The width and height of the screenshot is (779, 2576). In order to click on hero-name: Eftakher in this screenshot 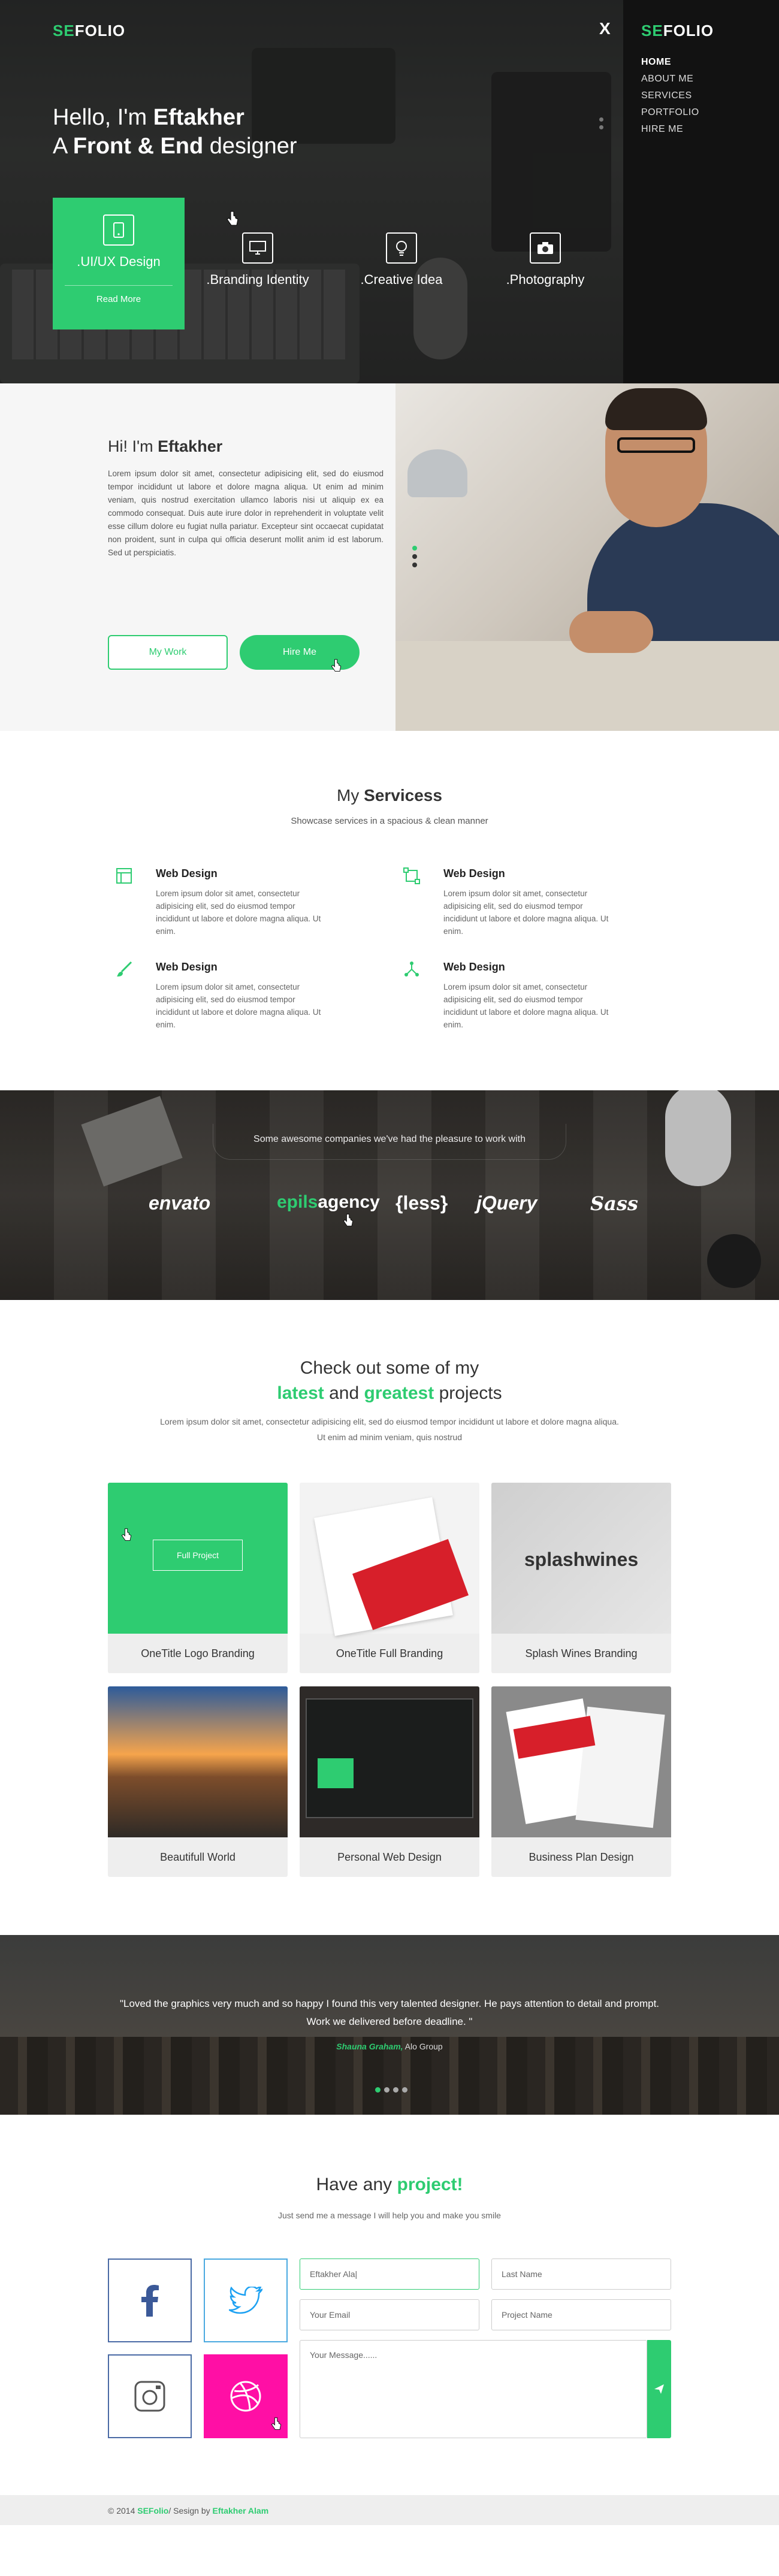, I will do `click(199, 117)`.